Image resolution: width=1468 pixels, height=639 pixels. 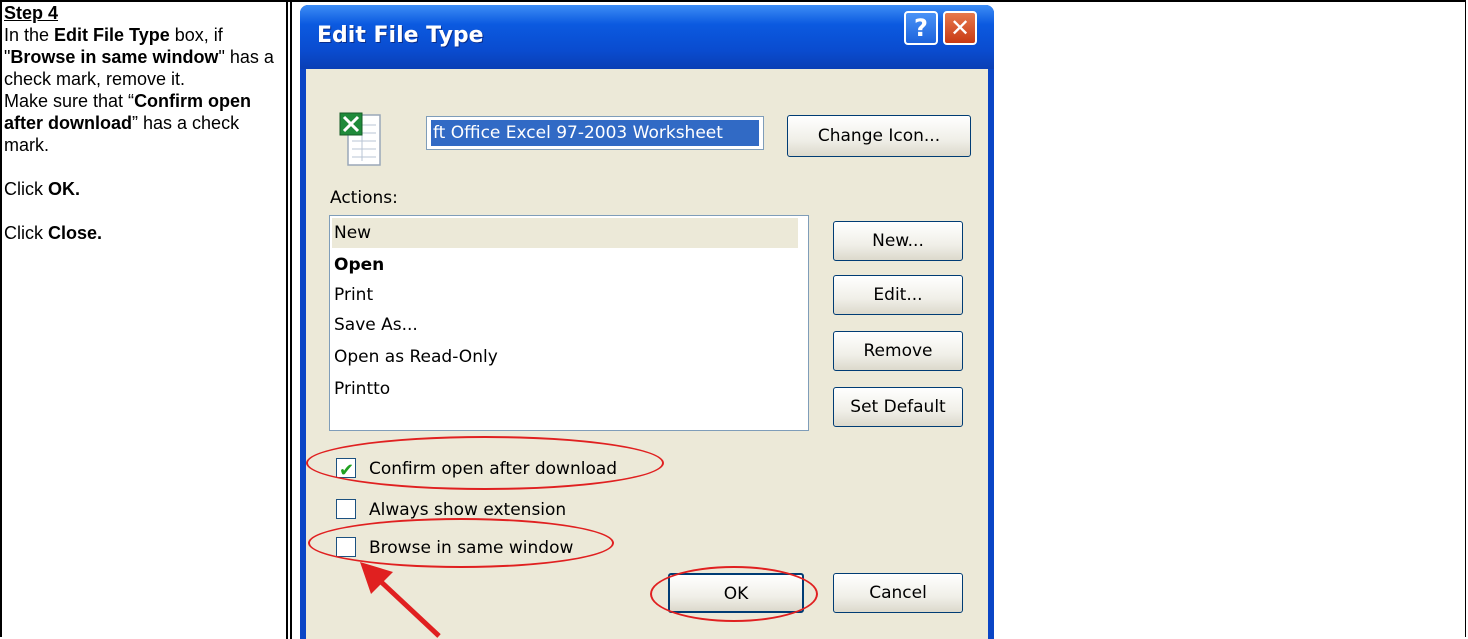 I want to click on help-button: ?, so click(x=921, y=28).